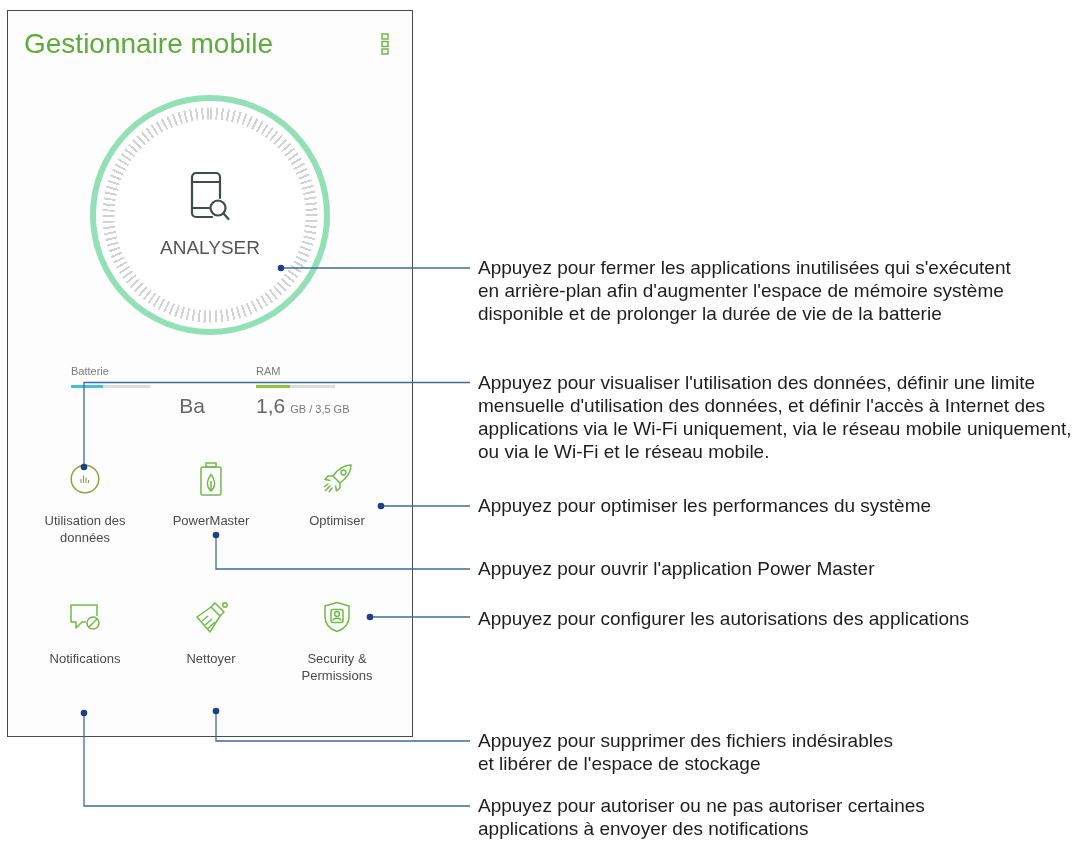 The image size is (1087, 856). I want to click on callout-text: Appuyez pour ouvrir l'application Power Master, so click(676, 568).